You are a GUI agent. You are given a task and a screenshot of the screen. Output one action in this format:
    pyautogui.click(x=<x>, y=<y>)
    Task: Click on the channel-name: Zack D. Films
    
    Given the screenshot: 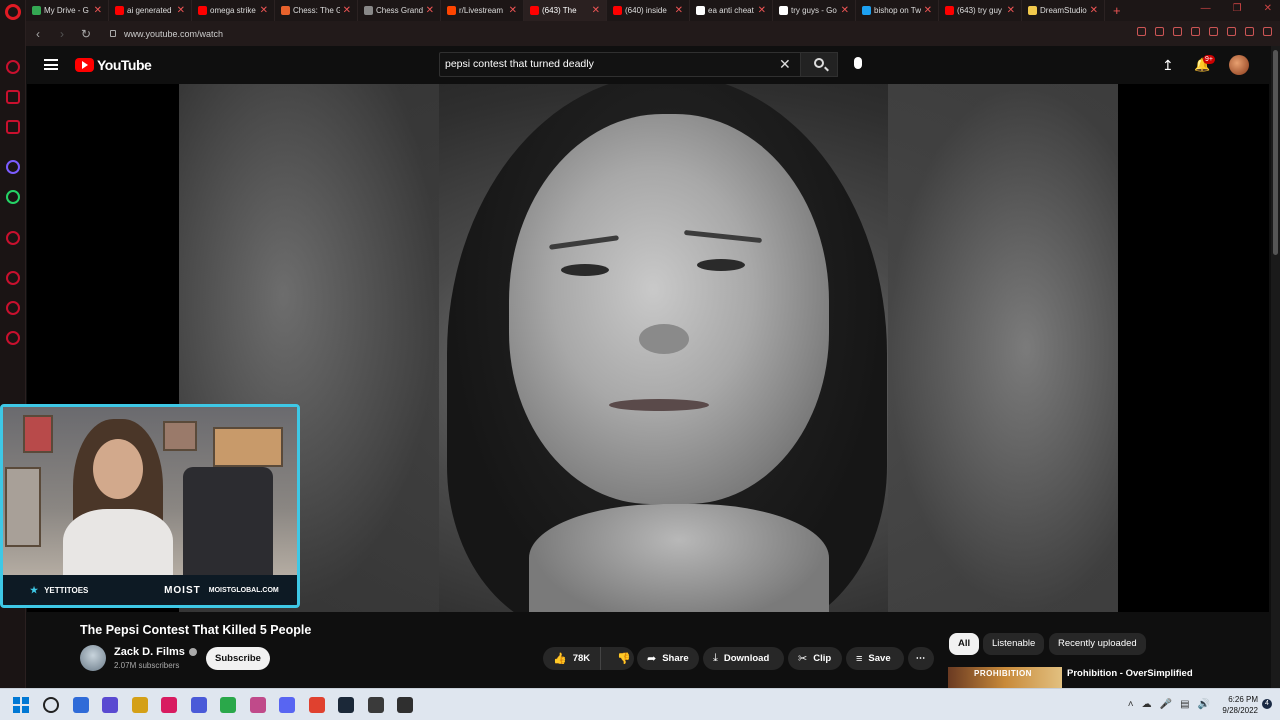 What is the action you would take?
    pyautogui.click(x=155, y=652)
    